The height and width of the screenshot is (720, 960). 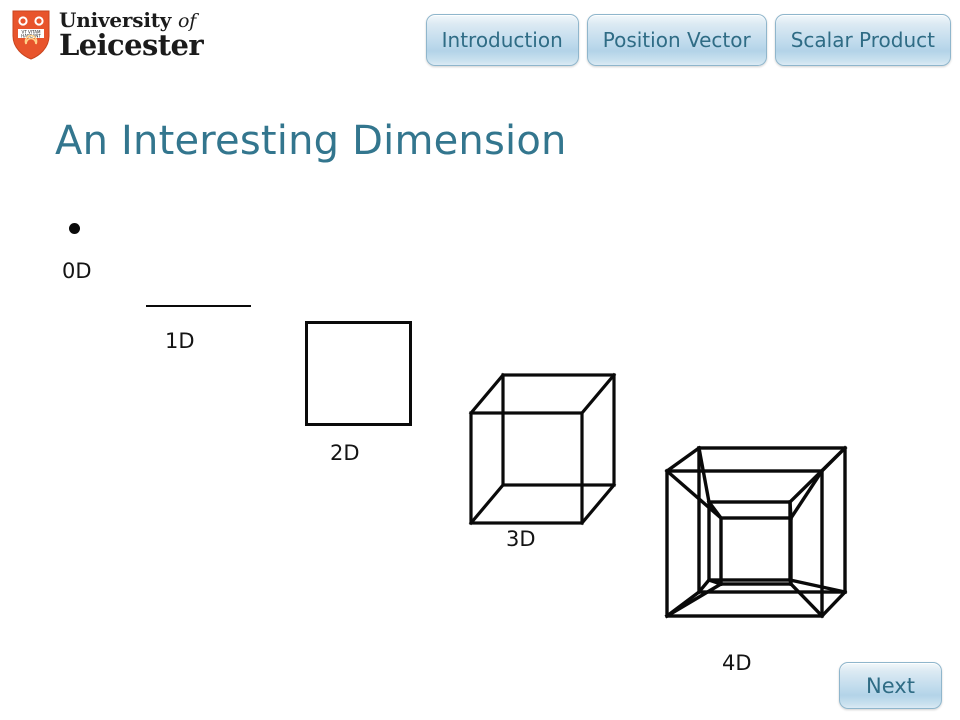 I want to click on logo-line-leicester: Leicester, so click(x=131, y=44).